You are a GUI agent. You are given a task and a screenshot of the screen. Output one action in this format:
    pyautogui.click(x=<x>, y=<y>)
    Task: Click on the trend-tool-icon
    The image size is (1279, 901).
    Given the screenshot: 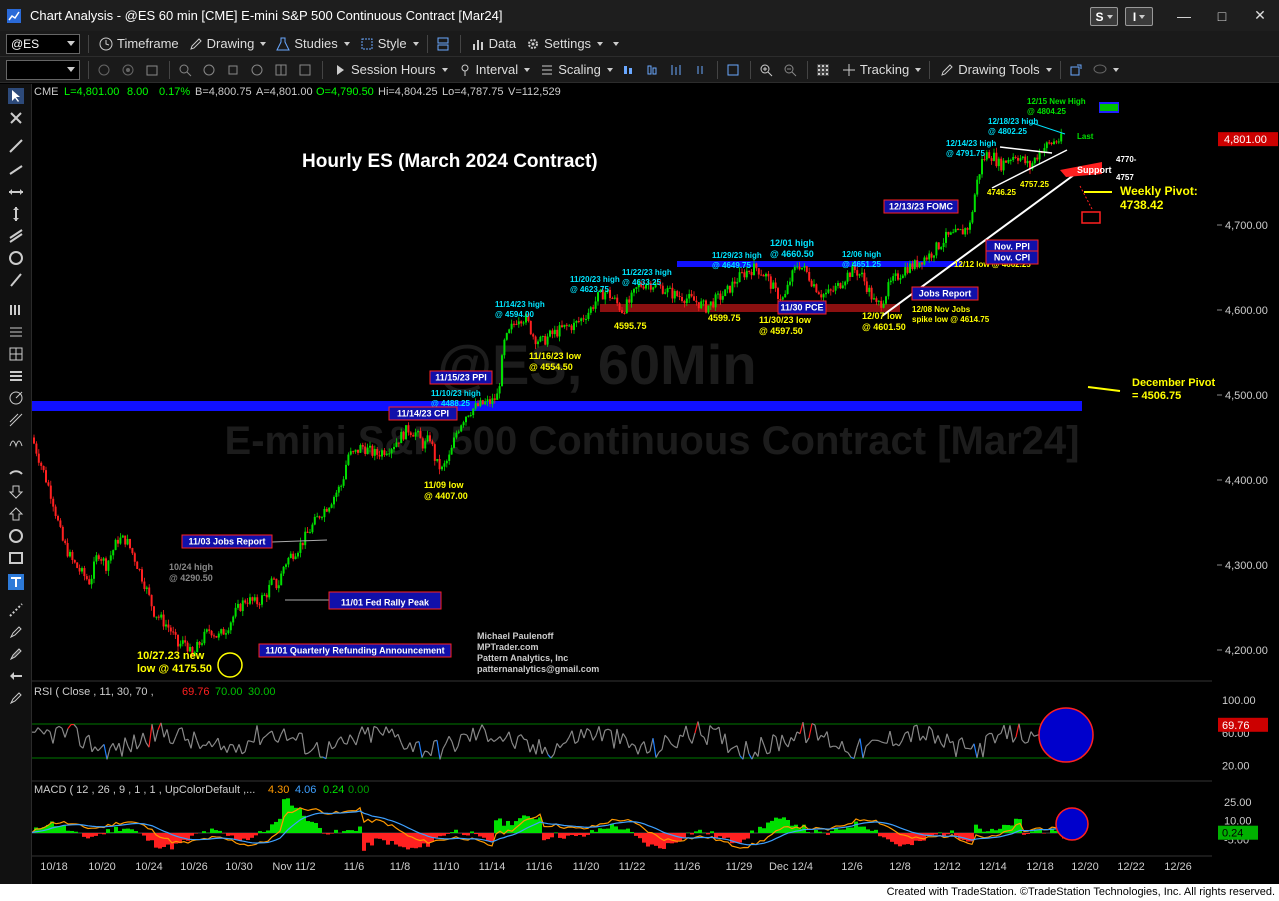 What is the action you would take?
    pyautogui.click(x=16, y=170)
    